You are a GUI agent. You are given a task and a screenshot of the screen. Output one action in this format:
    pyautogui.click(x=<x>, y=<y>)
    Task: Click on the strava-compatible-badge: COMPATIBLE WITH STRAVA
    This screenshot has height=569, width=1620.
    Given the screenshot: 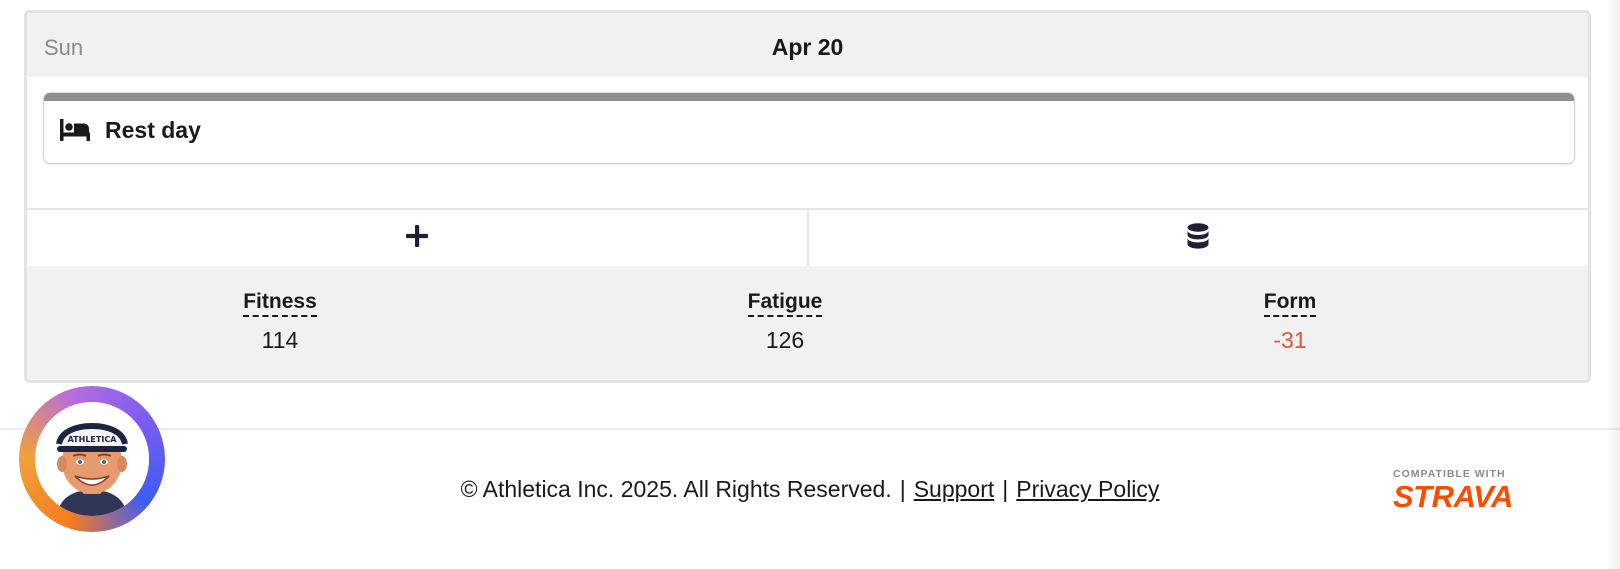 What is the action you would take?
    pyautogui.click(x=1457, y=493)
    